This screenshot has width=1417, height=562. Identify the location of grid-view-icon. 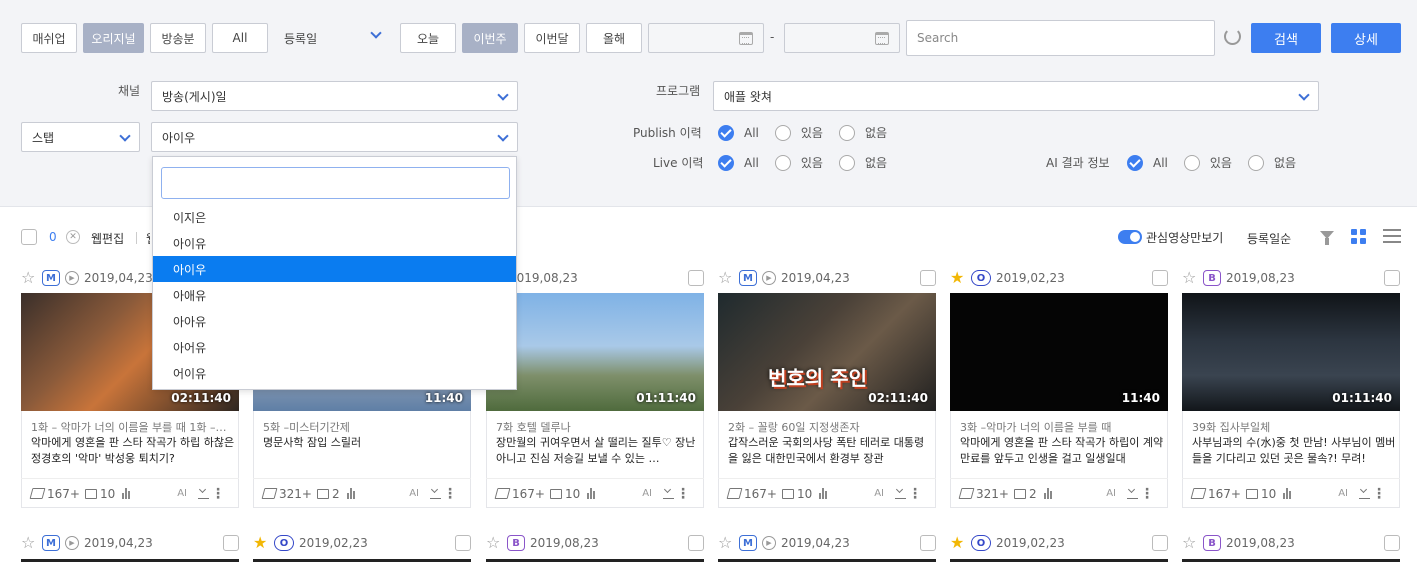
(1358, 236).